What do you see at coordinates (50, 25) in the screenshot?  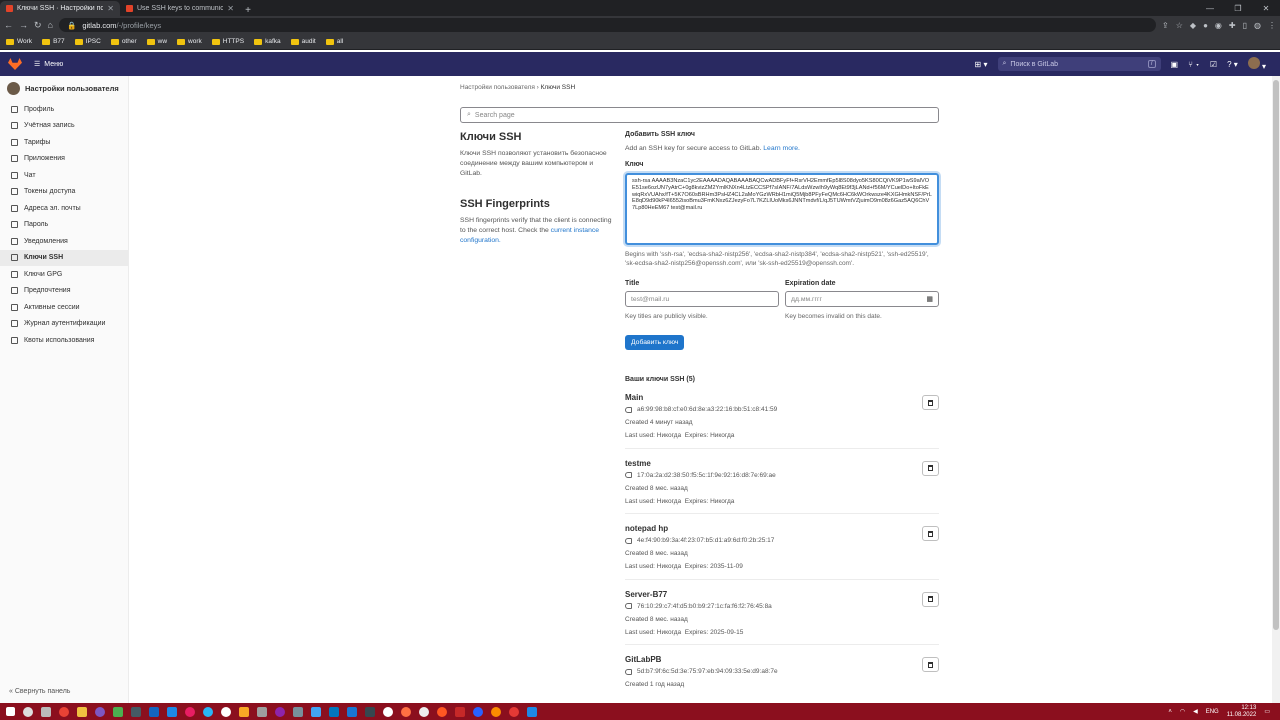 I see `home-icon: ⌂` at bounding box center [50, 25].